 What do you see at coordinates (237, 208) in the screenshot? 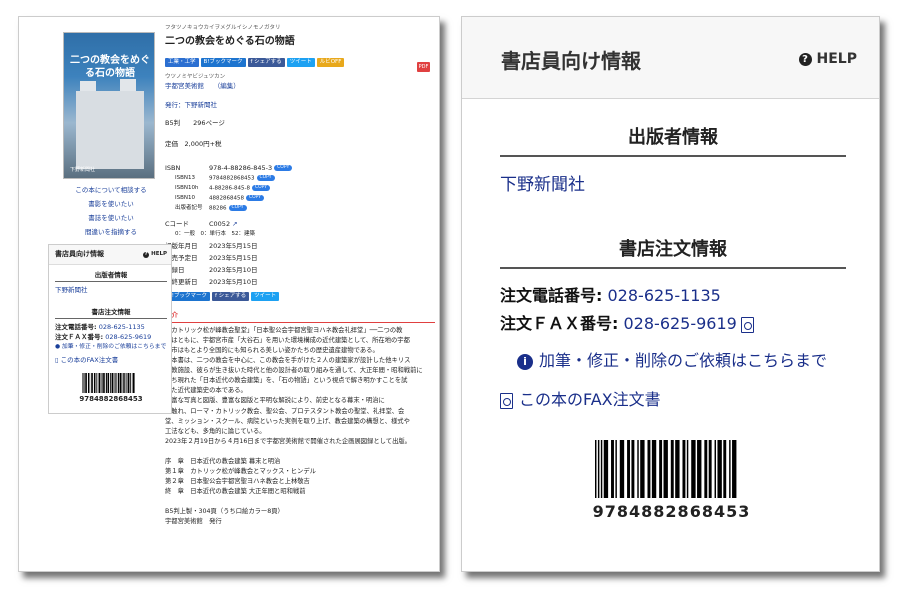
I see `copy-pubcode-button: COPY` at bounding box center [237, 208].